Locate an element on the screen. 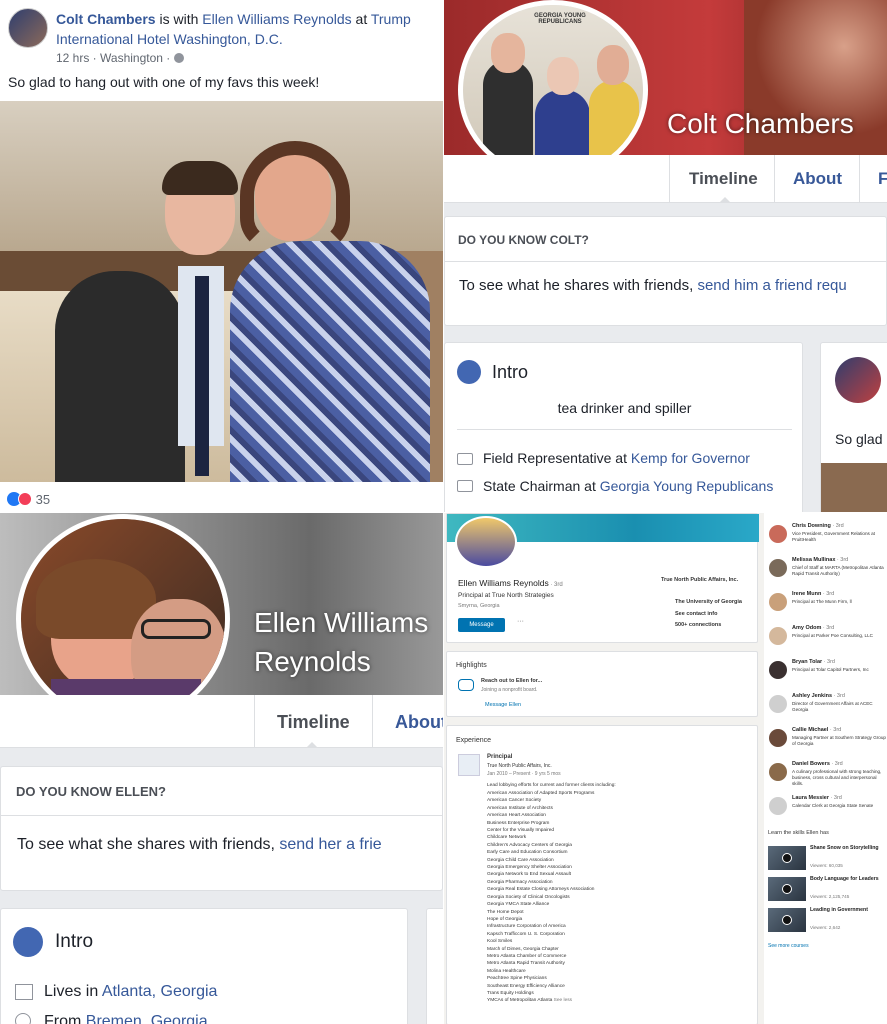 Image resolution: width=887 pixels, height=1024 pixels. tagged-friend: Ellen Williams Reynolds is located at coordinates (276, 19).